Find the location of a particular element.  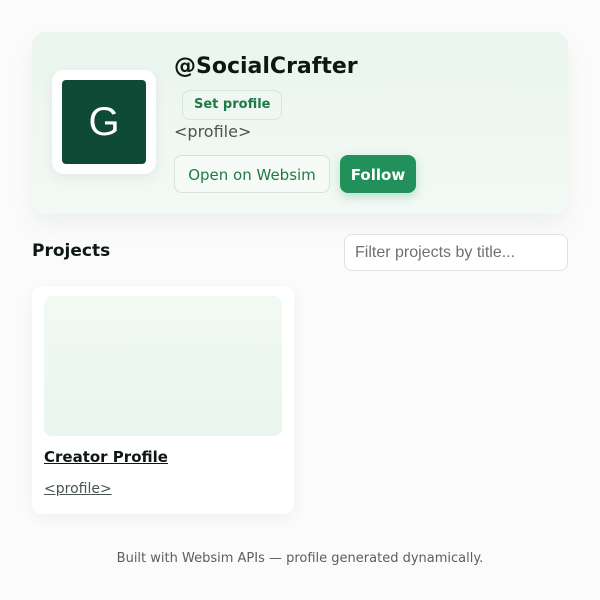

open-on-websim-button: Open on Websim is located at coordinates (252, 174).